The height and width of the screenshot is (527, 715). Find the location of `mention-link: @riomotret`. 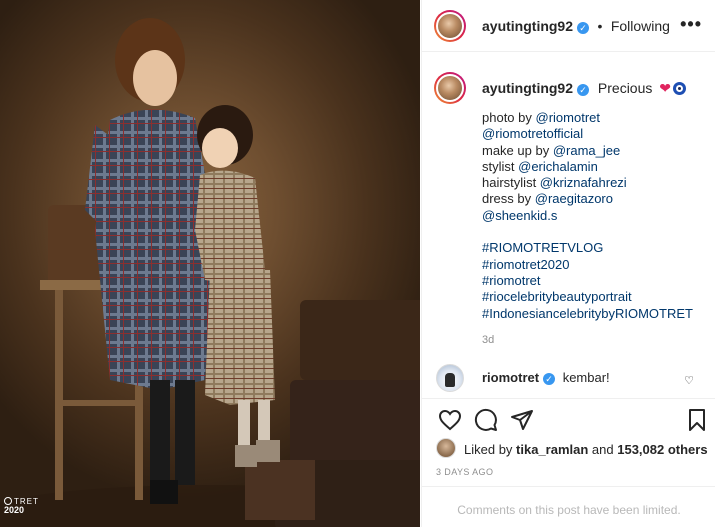

mention-link: @riomotret is located at coordinates (568, 117).